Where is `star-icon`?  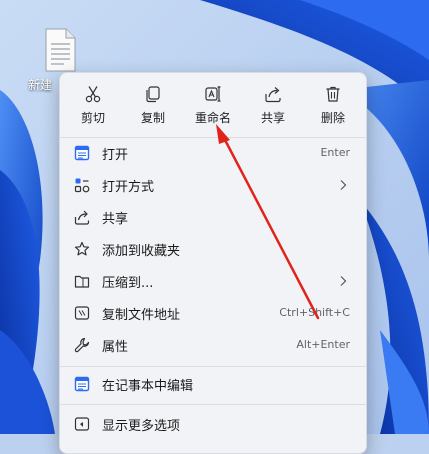
star-icon is located at coordinates (82, 248).